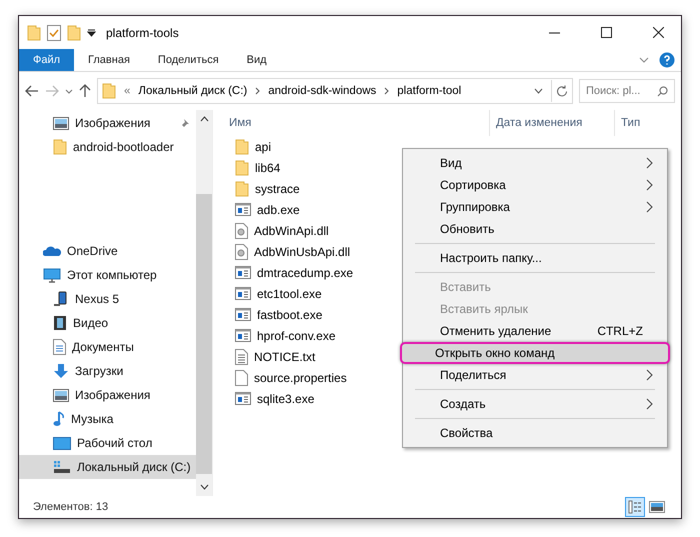  What do you see at coordinates (620, 331) in the screenshot?
I see `shortcut: CTRL+Z` at bounding box center [620, 331].